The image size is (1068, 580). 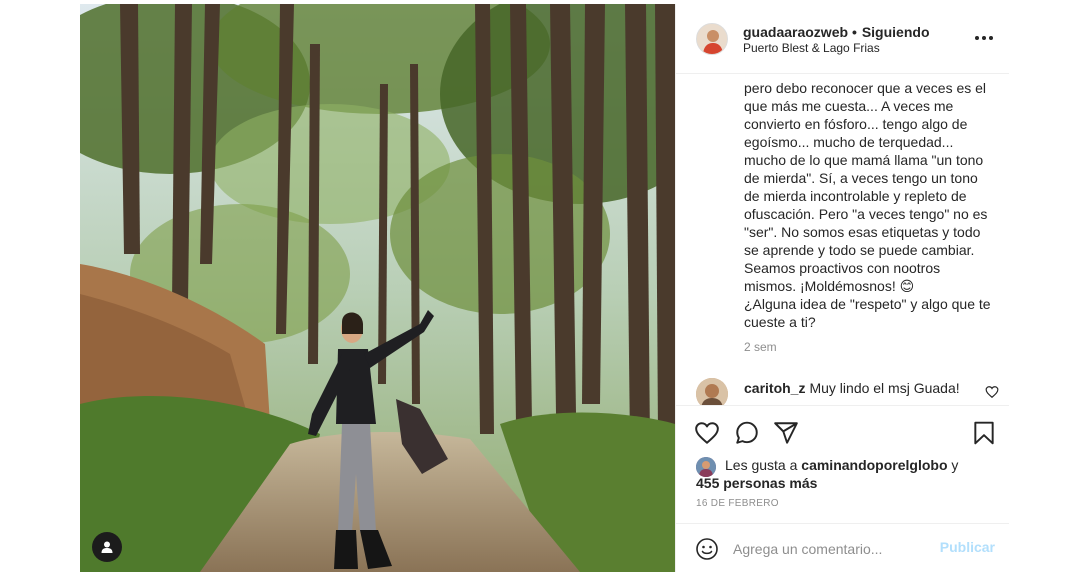 I want to click on post-location: Puerto Blest & Lago Frias, so click(x=811, y=48).